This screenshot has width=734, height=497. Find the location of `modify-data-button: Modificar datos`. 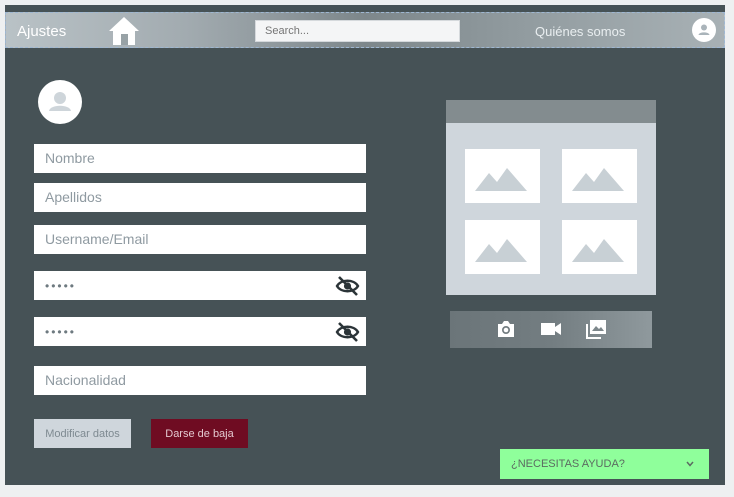

modify-data-button: Modificar datos is located at coordinates (82, 433).